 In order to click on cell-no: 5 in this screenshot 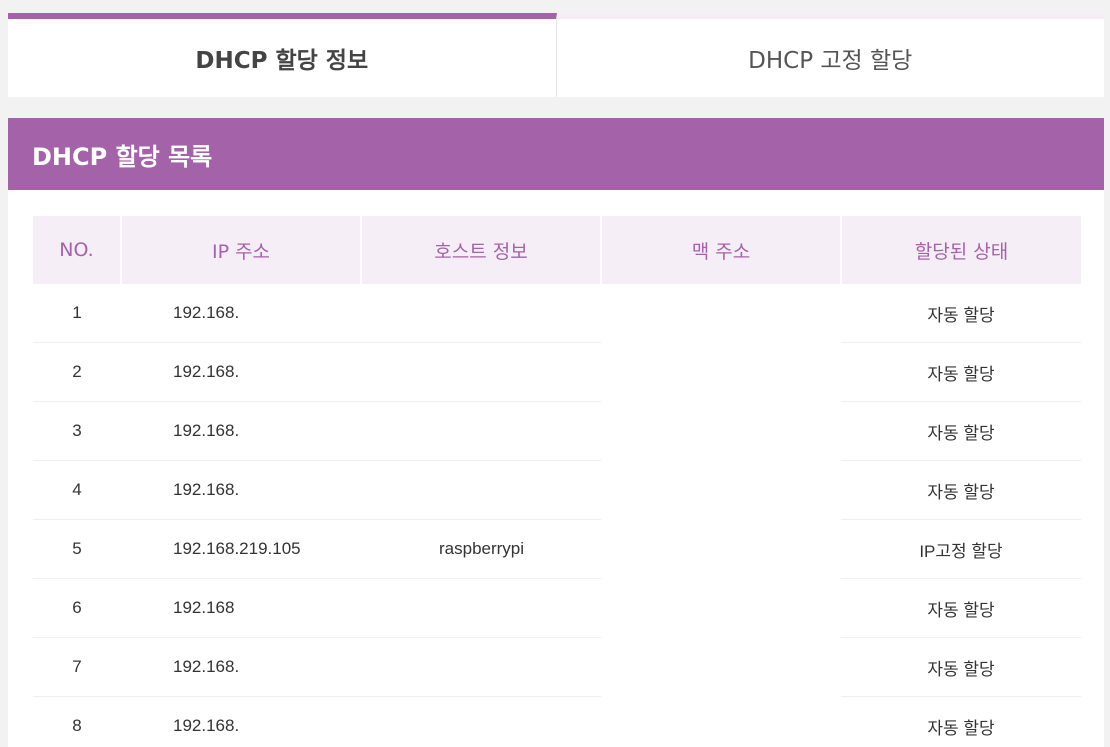, I will do `click(77, 549)`.